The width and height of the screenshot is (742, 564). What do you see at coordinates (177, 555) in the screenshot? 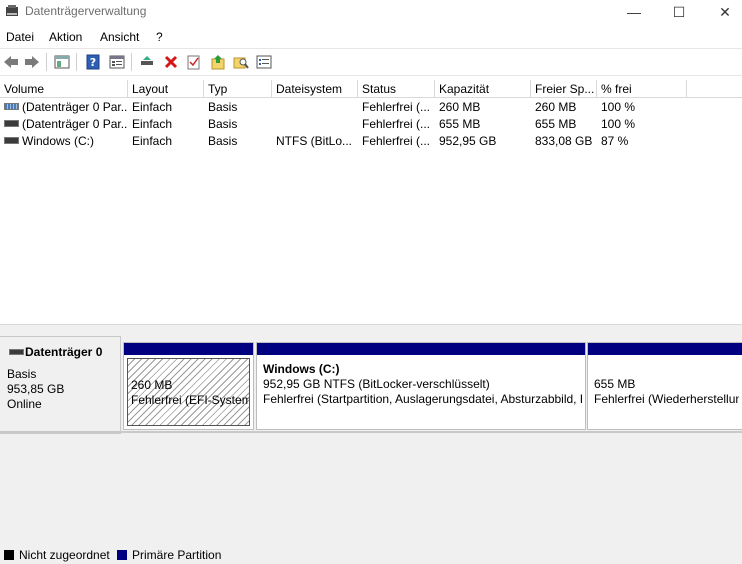
I see `legend-primary-label: Primäre Partition` at bounding box center [177, 555].